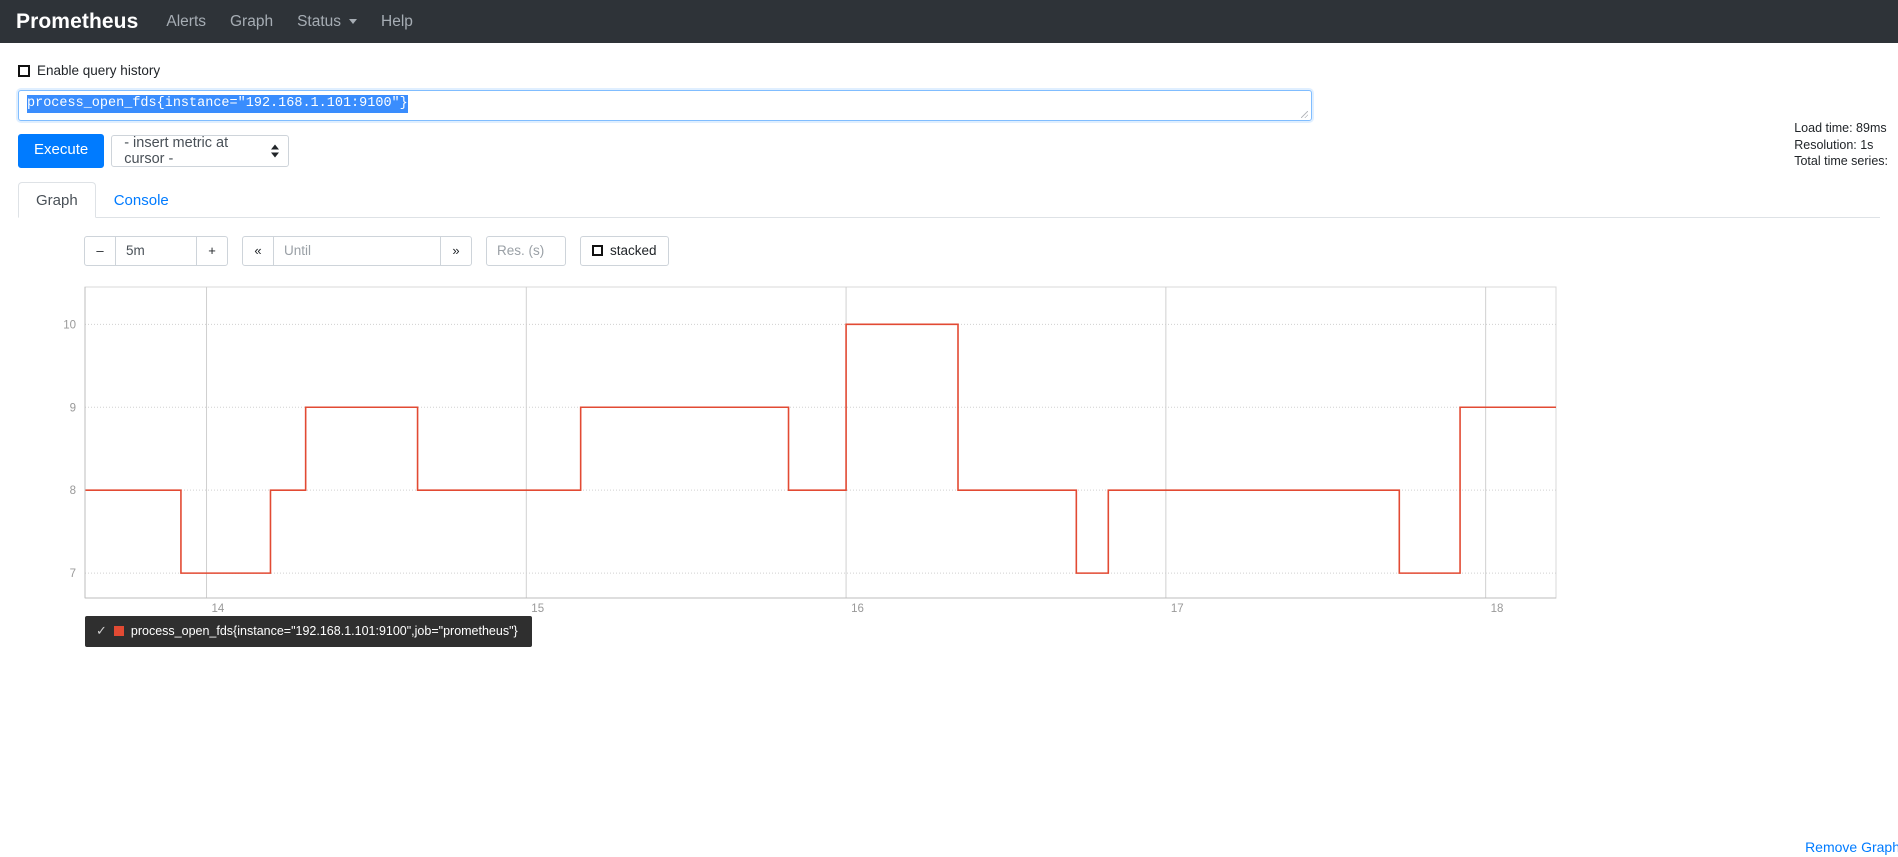 This screenshot has height=857, width=1898. Describe the element at coordinates (1851, 847) in the screenshot. I see `remove-graph-link: Remove Graph` at that location.